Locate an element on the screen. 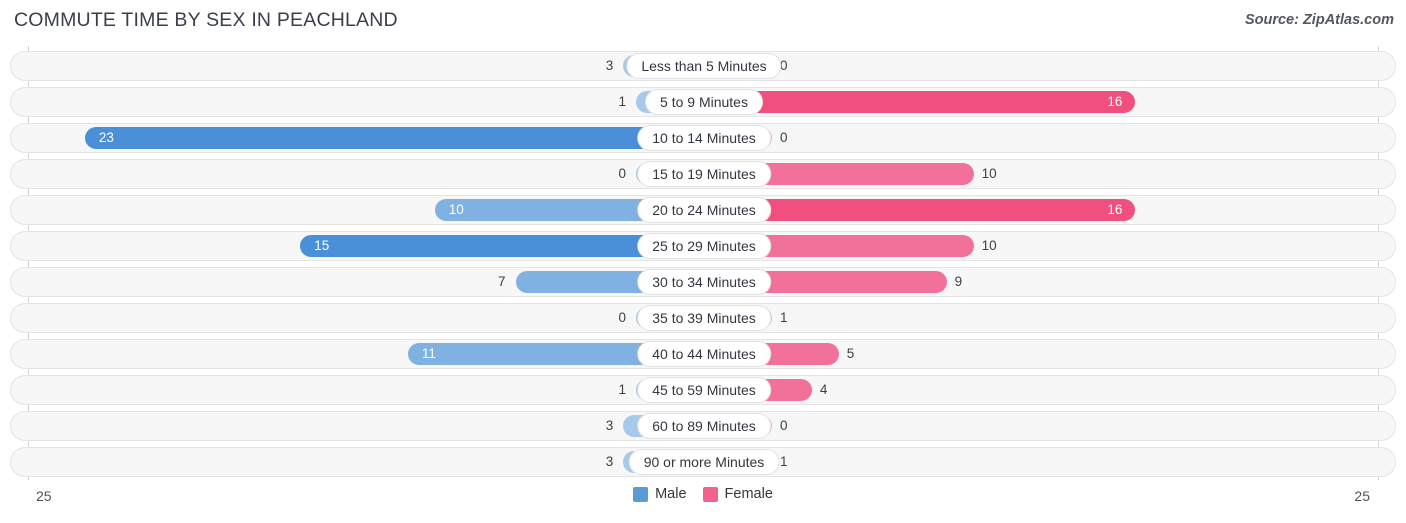 The height and width of the screenshot is (523, 1406). bar-value-female: 5 is located at coordinates (850, 353).